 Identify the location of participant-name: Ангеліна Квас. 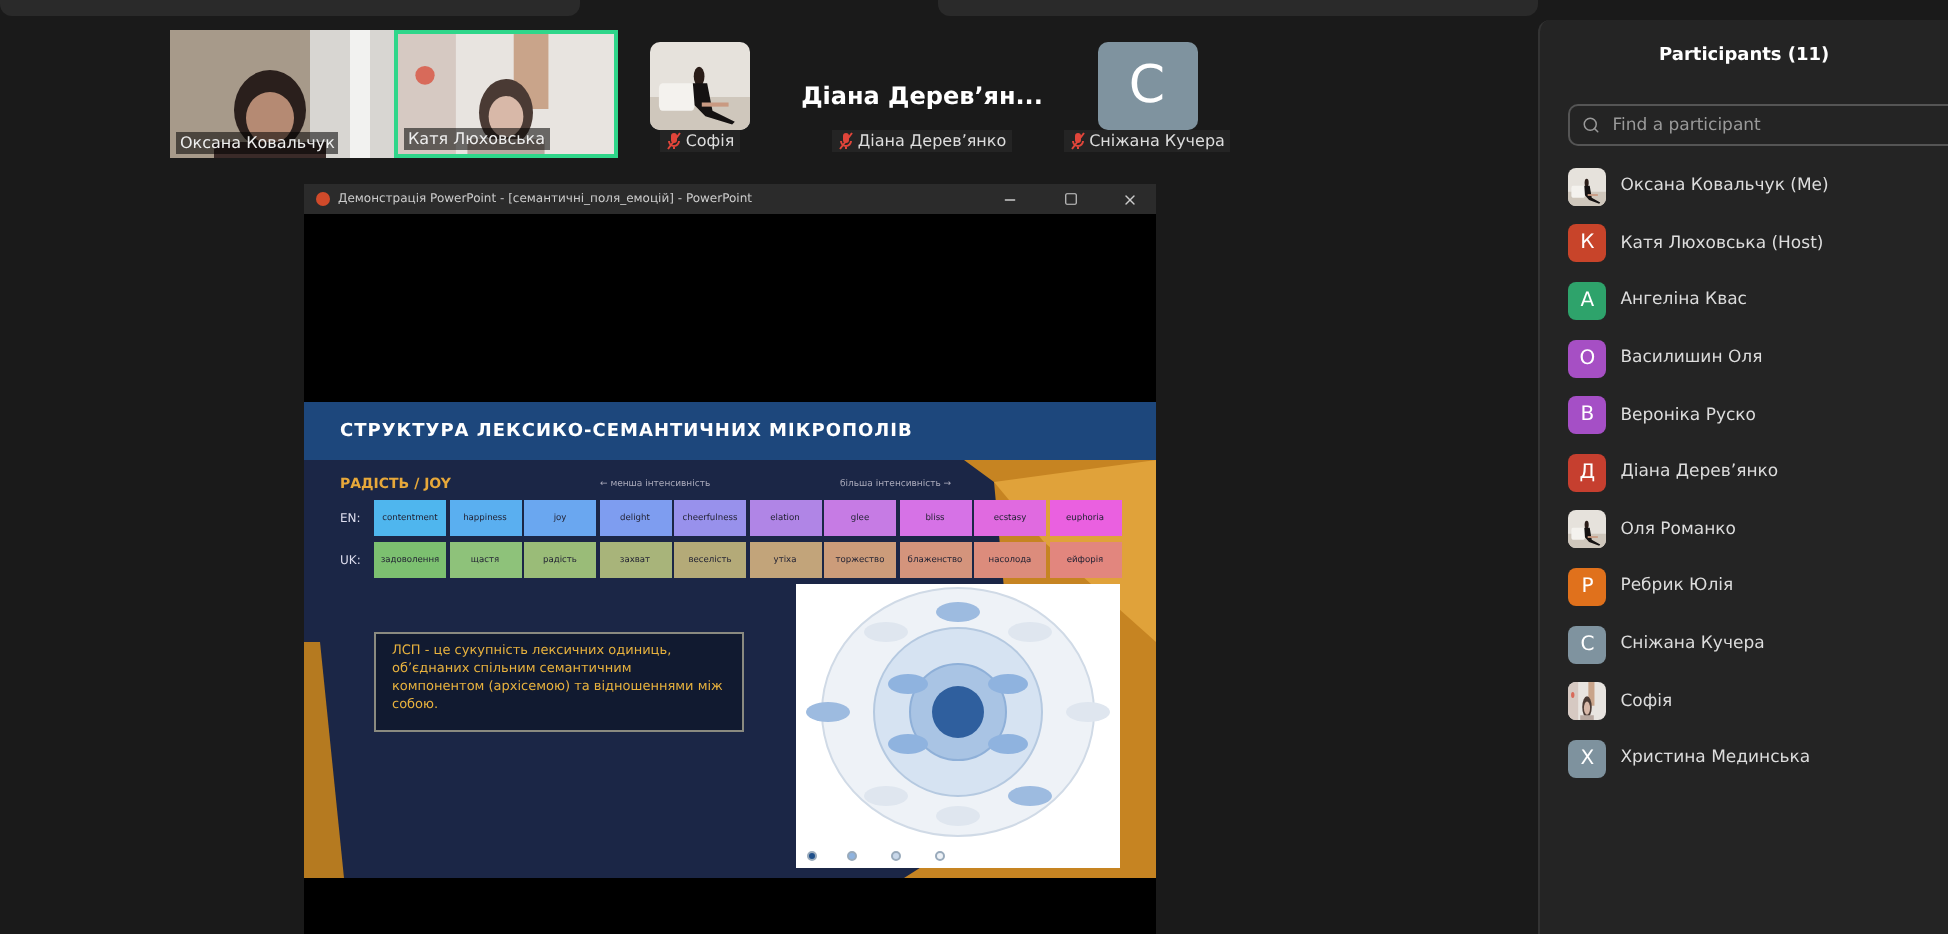
(1683, 300).